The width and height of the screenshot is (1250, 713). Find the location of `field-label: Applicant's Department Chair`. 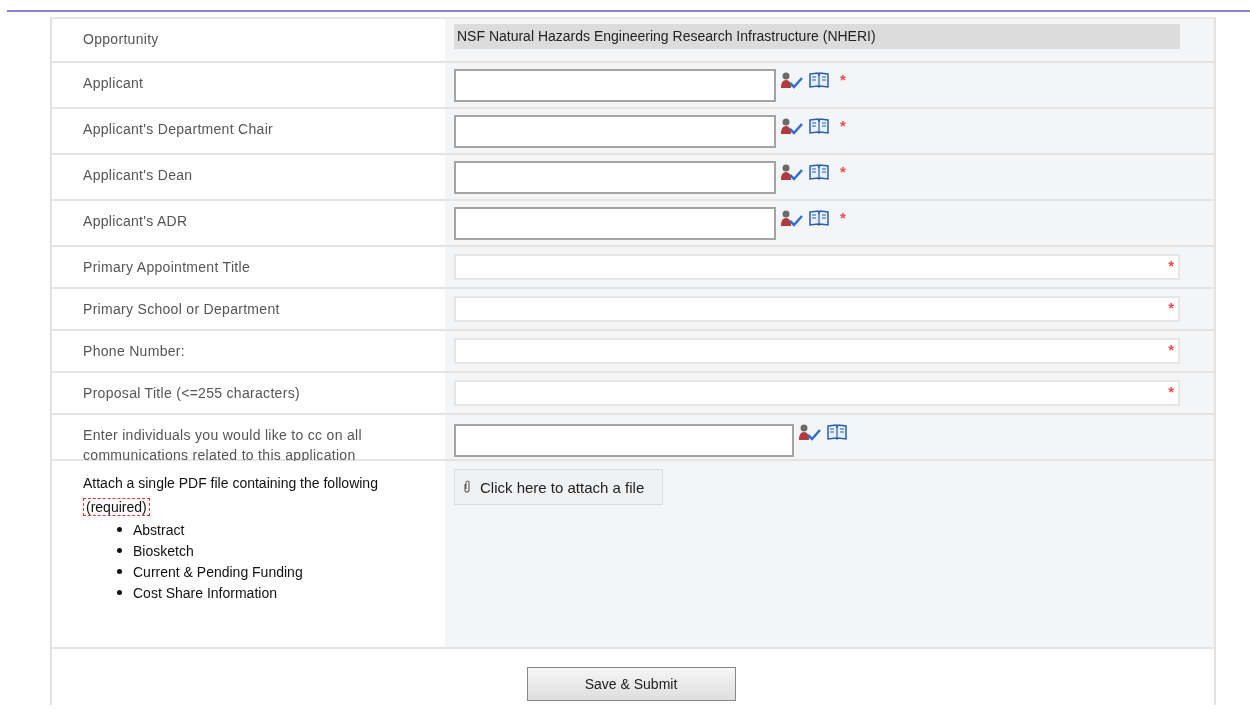

field-label: Applicant's Department Chair is located at coordinates (178, 129).